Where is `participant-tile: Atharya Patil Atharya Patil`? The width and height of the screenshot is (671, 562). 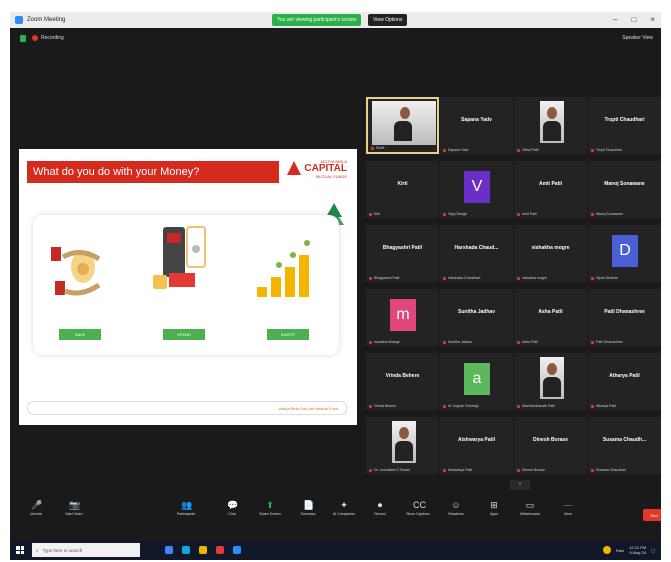
participant-tile: Atharya Patil Atharya Patil is located at coordinates (624, 381).